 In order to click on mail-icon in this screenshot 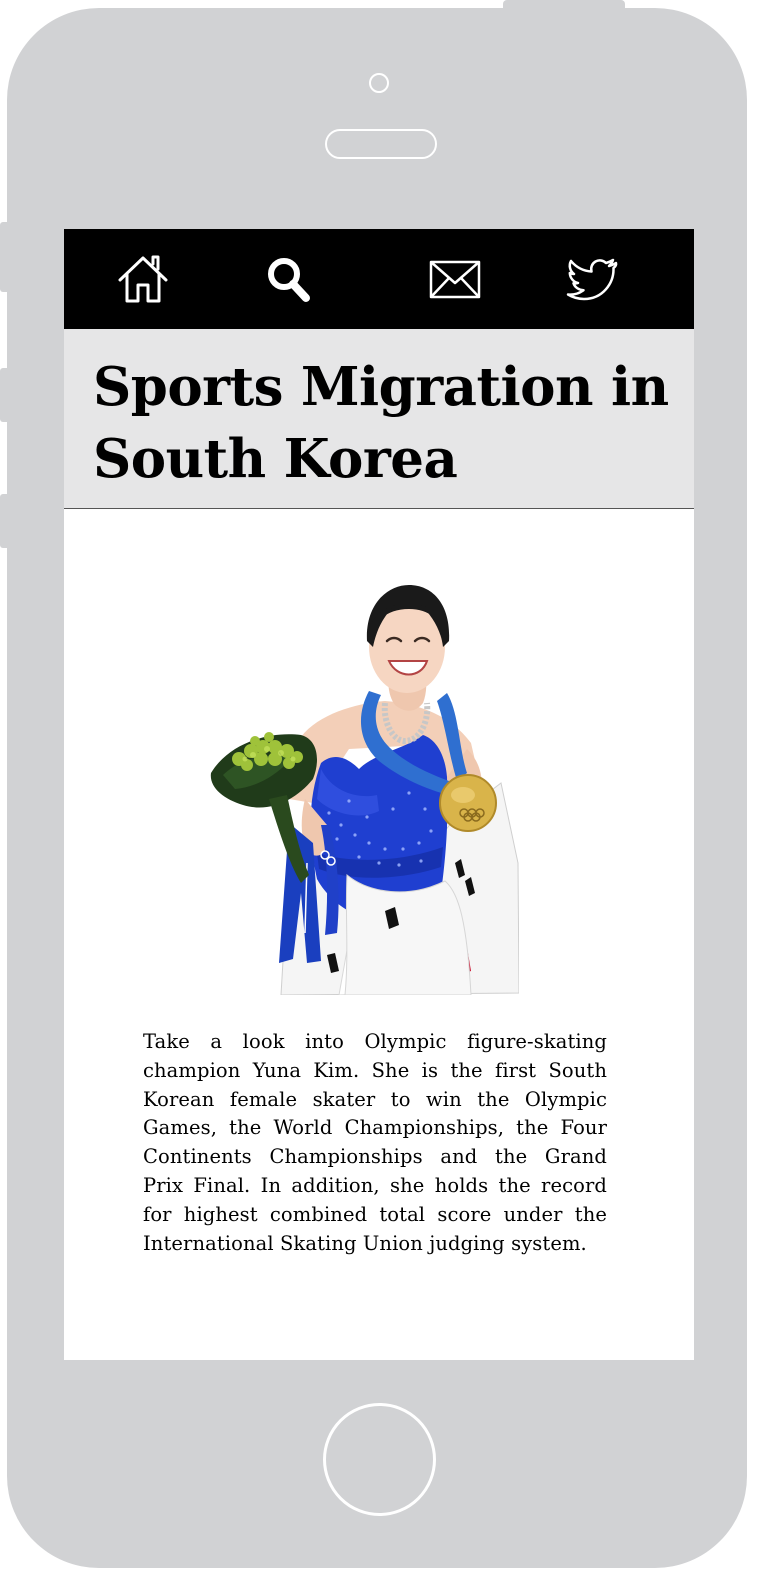, I will do `click(455, 280)`.